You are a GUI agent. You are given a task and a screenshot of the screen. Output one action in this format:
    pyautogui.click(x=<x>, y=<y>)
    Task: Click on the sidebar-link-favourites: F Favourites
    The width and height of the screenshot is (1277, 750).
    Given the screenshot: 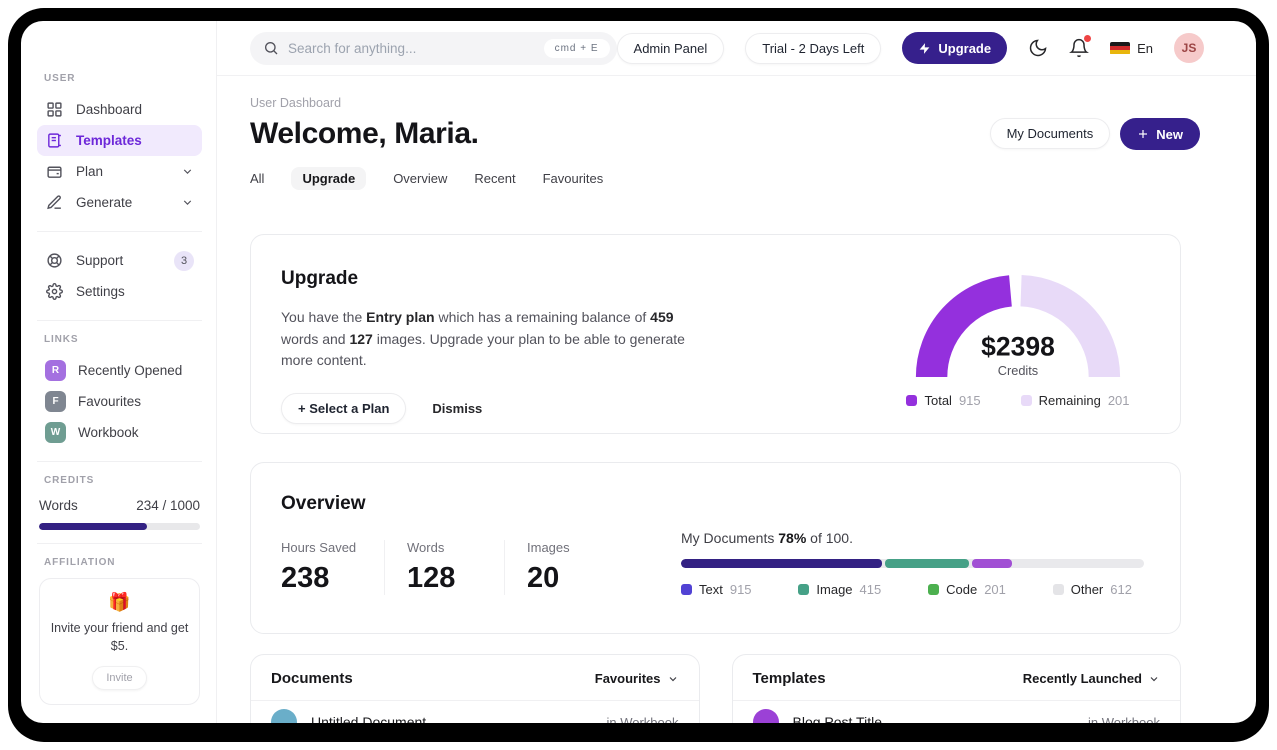 What is the action you would take?
    pyautogui.click(x=119, y=401)
    